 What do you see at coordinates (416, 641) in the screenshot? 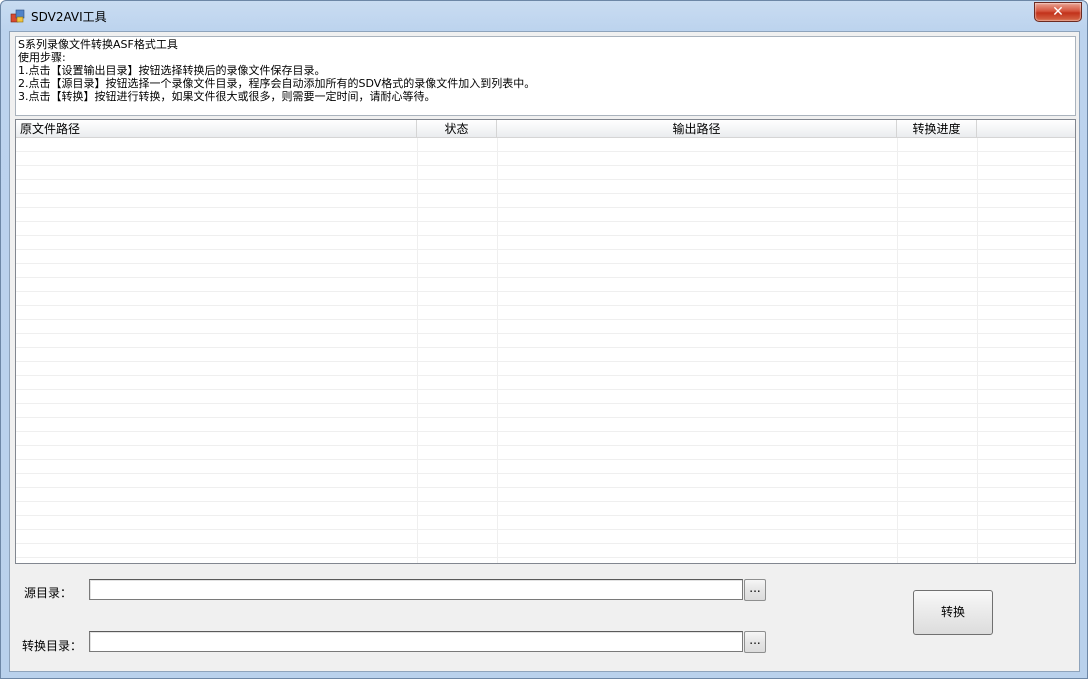
I see `convert-dir-input` at bounding box center [416, 641].